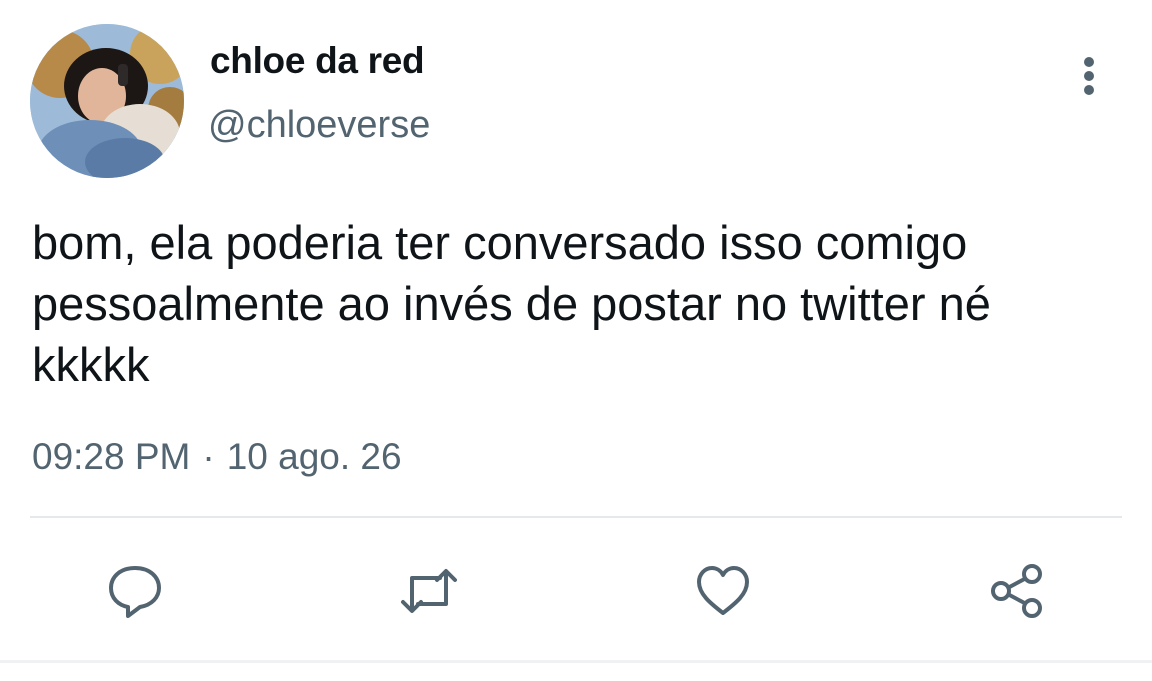 The width and height of the screenshot is (1152, 681). I want to click on bottom-divider, so click(576, 661).